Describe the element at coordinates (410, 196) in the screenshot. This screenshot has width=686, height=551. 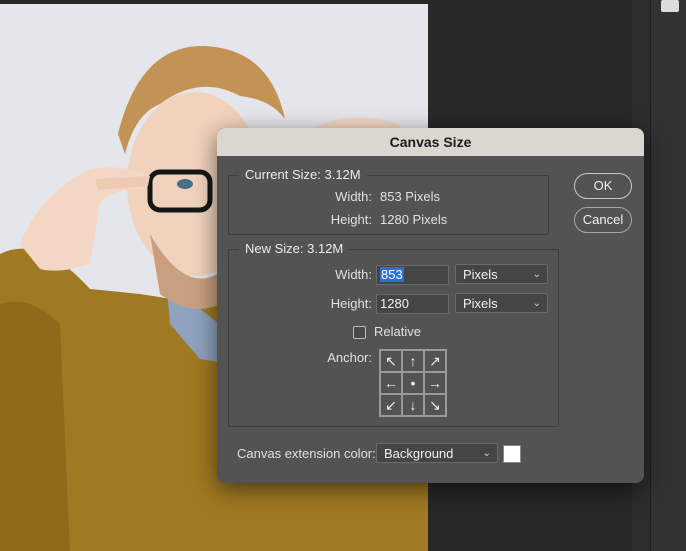
I see `current-width-value: 853 Pixels` at that location.